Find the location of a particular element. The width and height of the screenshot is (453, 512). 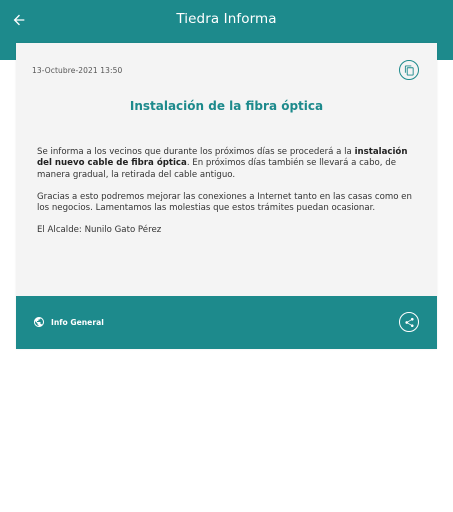

post-signature: El Alcalde: Nunilo Gato Pérez is located at coordinates (99, 230).